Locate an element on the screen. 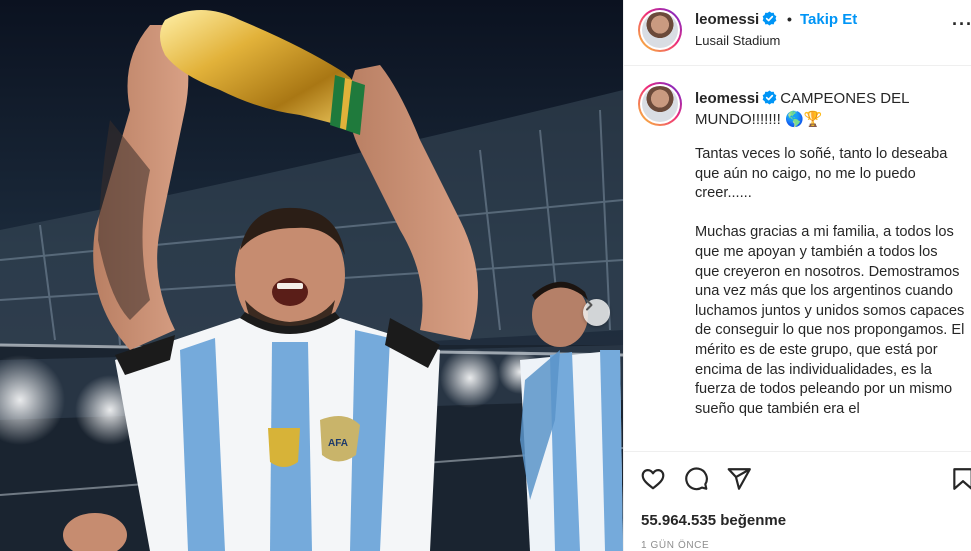 Image resolution: width=971 pixels, height=551 pixels. caption-avatar is located at coordinates (660, 104).